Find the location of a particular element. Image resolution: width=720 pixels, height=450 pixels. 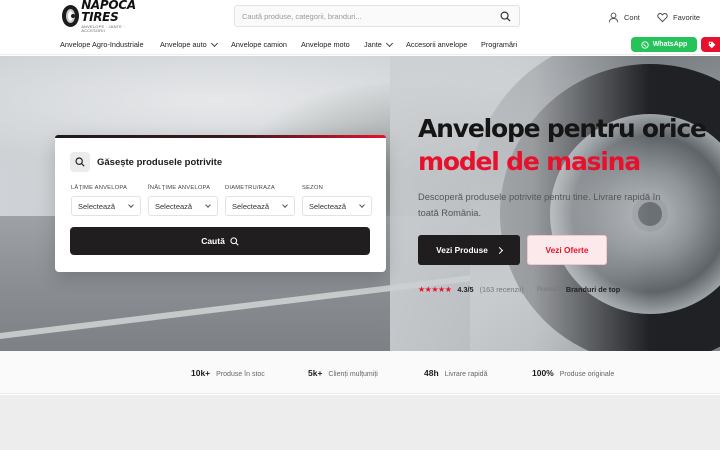

tag-icon is located at coordinates (712, 44).